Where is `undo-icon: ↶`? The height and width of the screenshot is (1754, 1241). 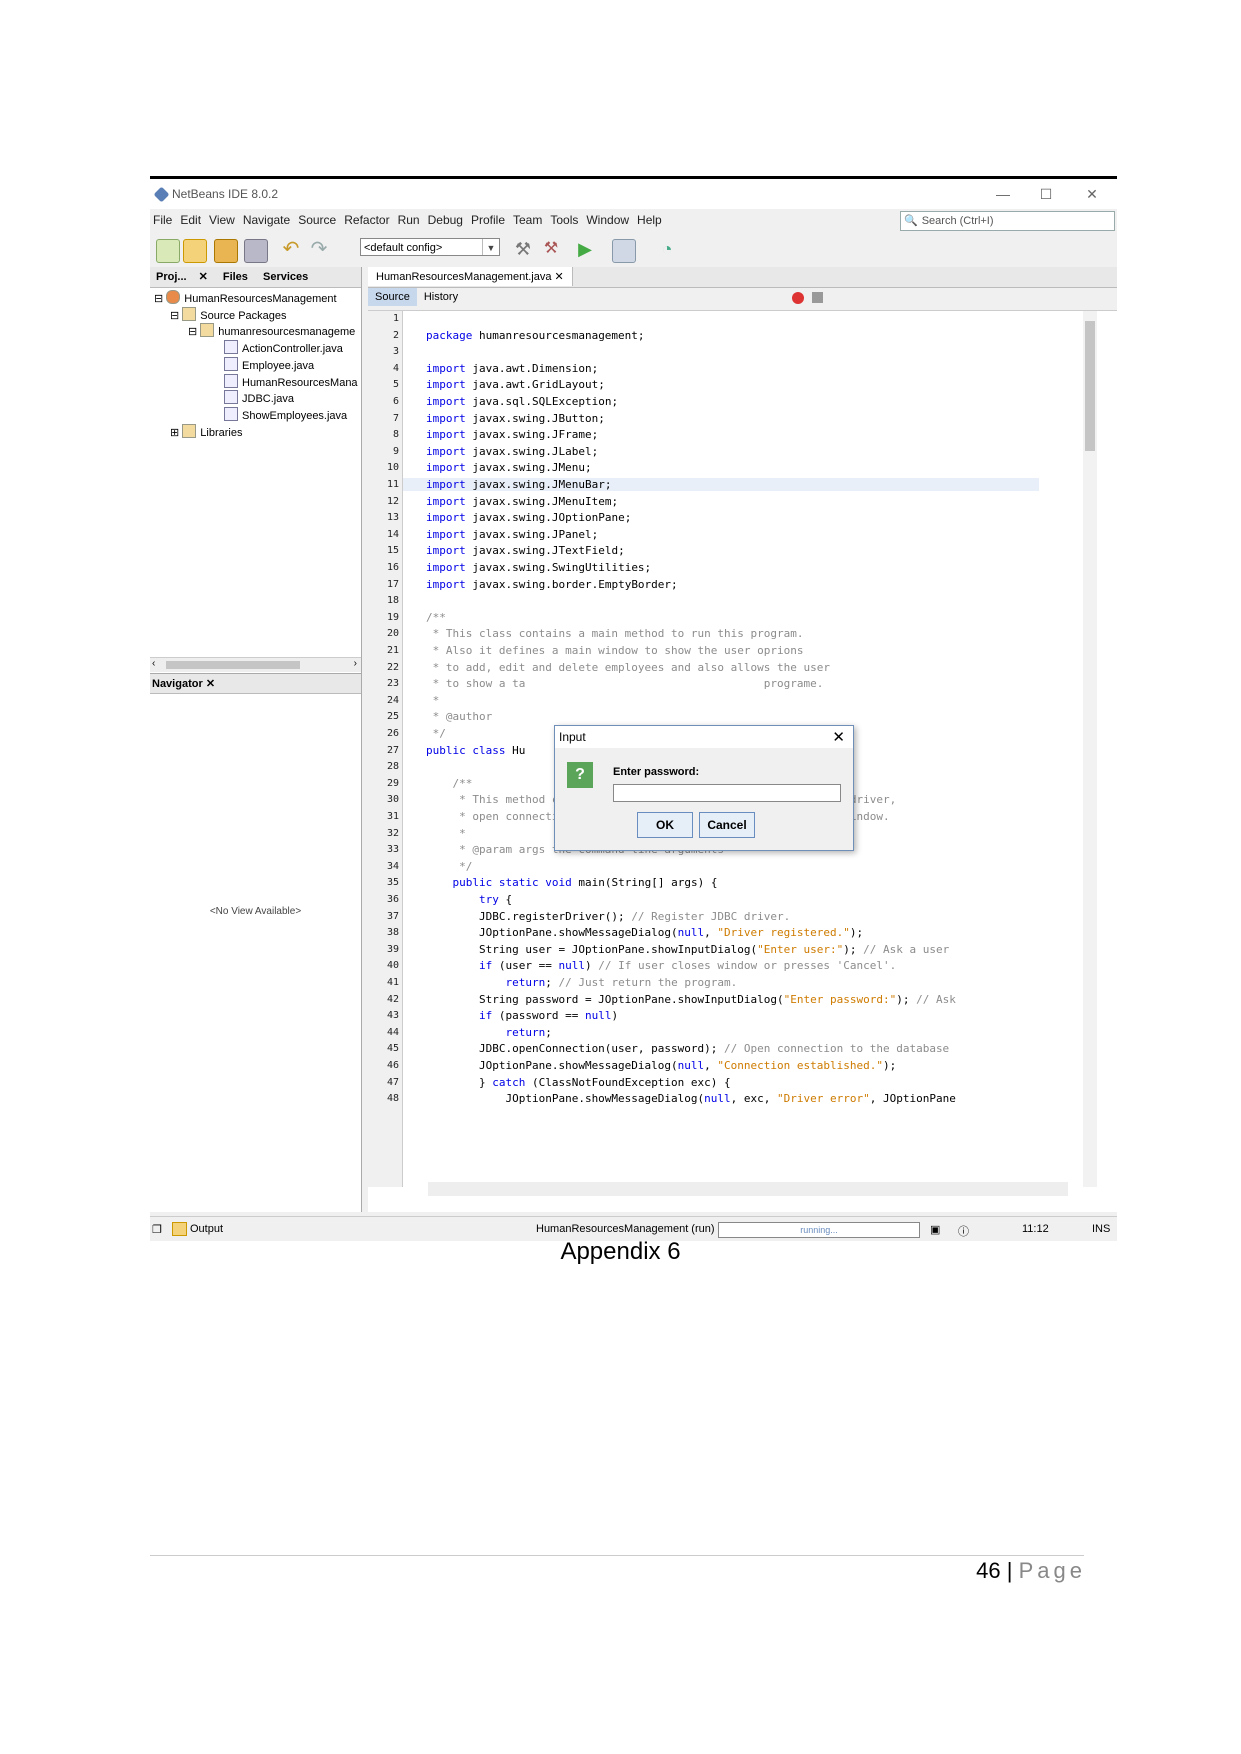 undo-icon: ↶ is located at coordinates (291, 250).